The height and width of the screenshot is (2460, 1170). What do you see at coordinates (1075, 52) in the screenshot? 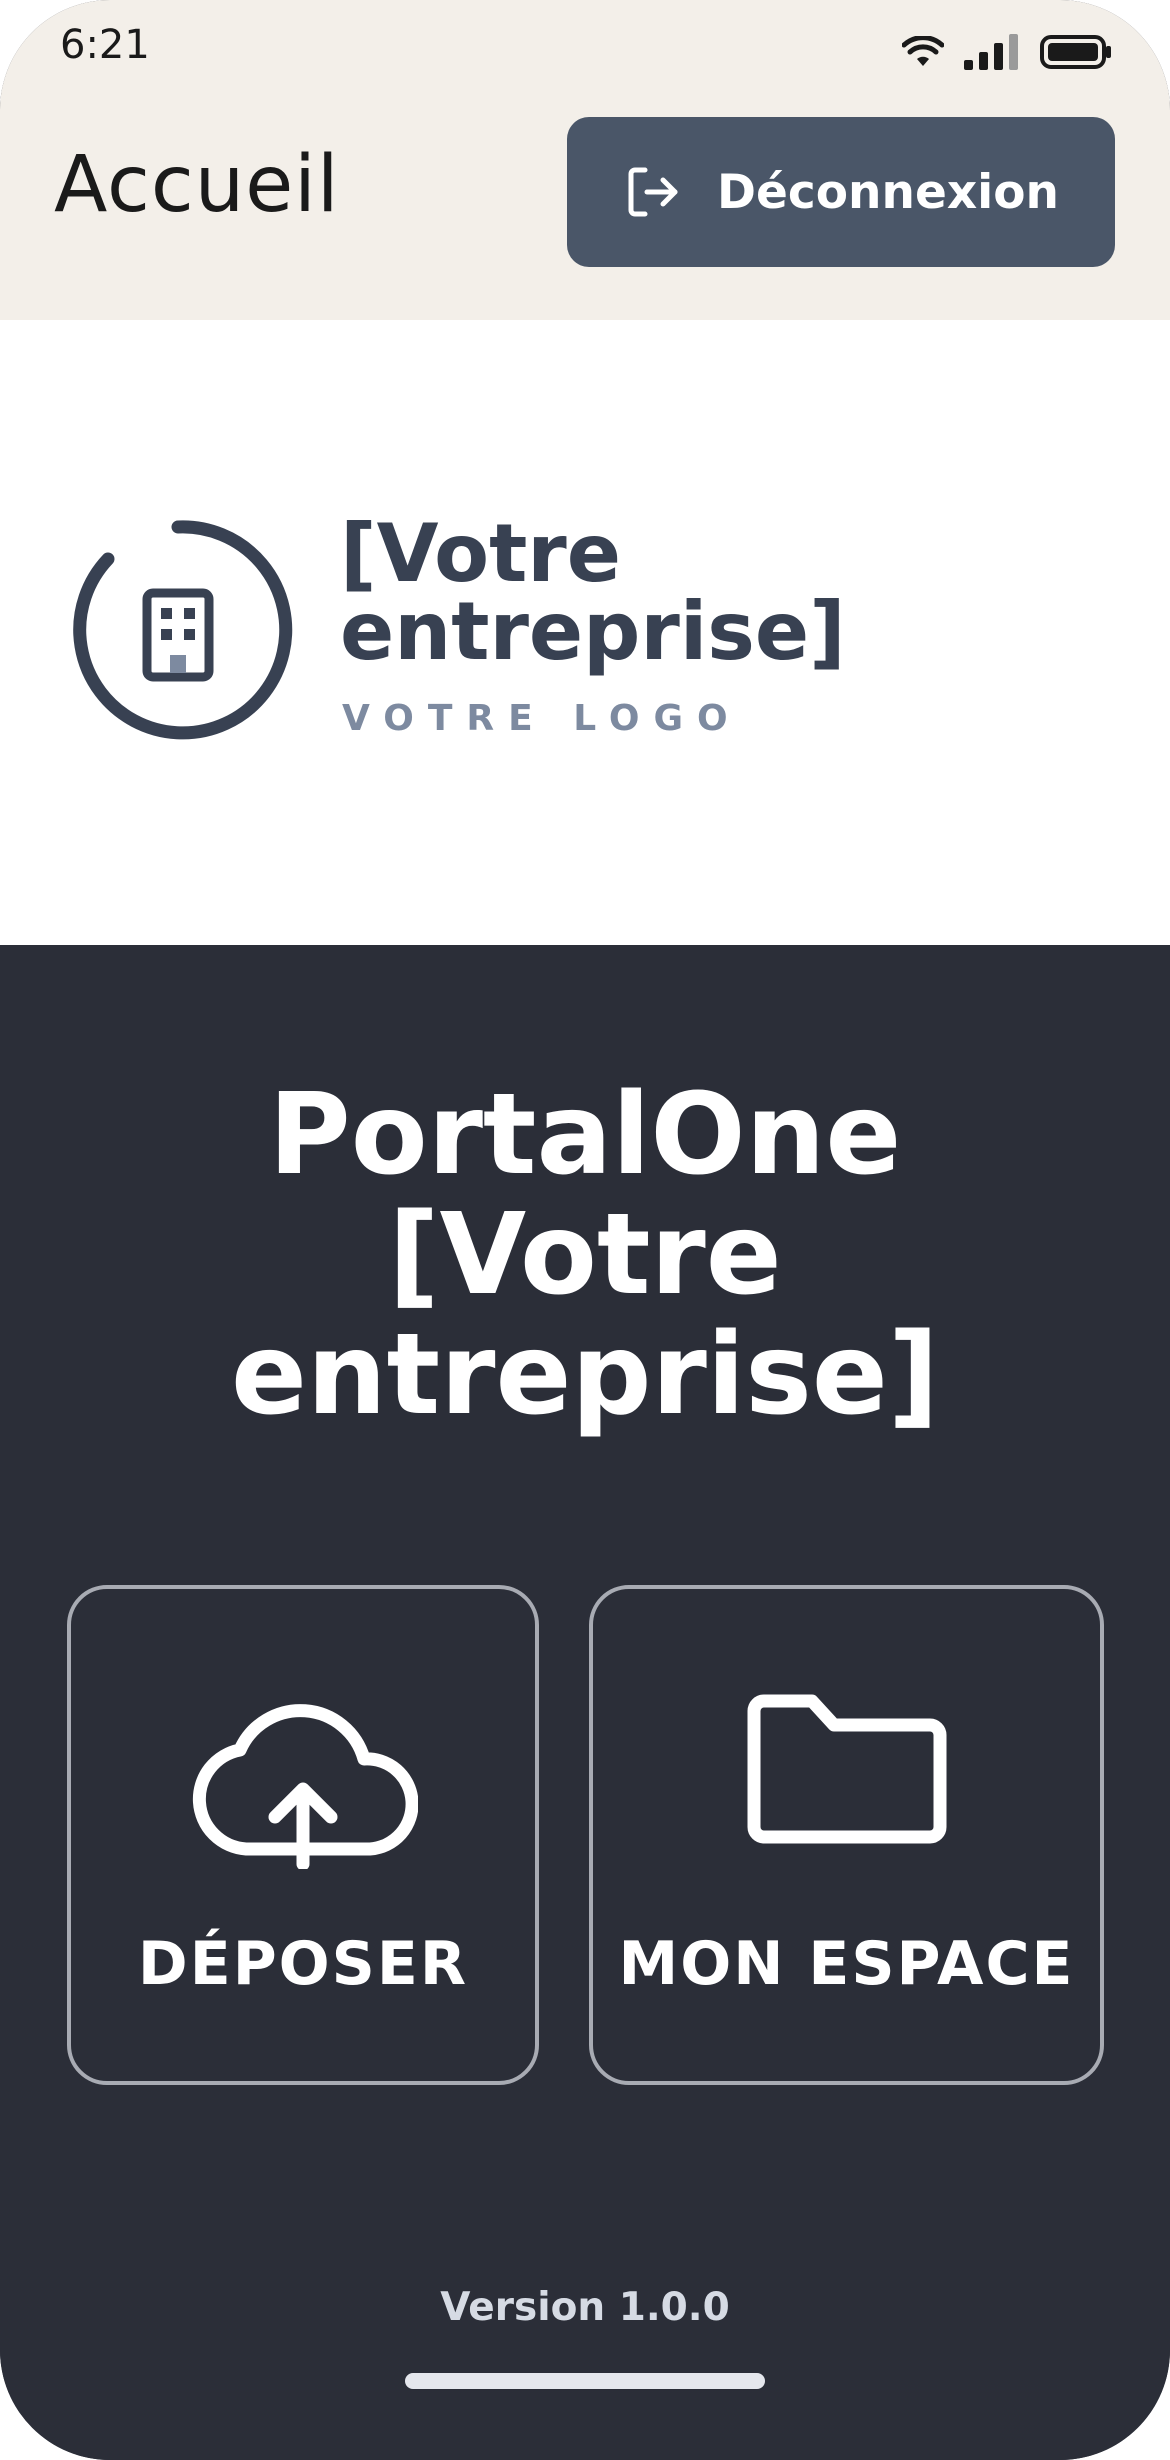
I see `battery-icon` at bounding box center [1075, 52].